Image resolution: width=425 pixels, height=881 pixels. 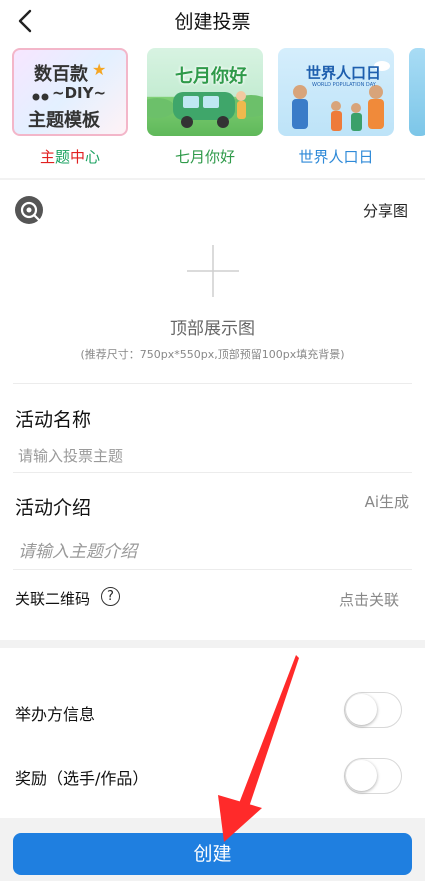 I want to click on plus-icon, so click(x=213, y=271).